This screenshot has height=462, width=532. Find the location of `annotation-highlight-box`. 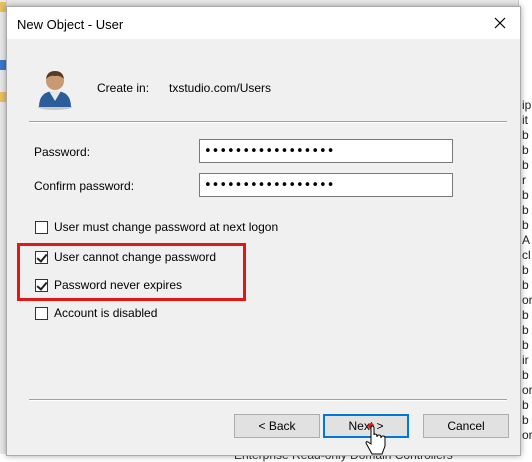

annotation-highlight-box is located at coordinates (131, 272).